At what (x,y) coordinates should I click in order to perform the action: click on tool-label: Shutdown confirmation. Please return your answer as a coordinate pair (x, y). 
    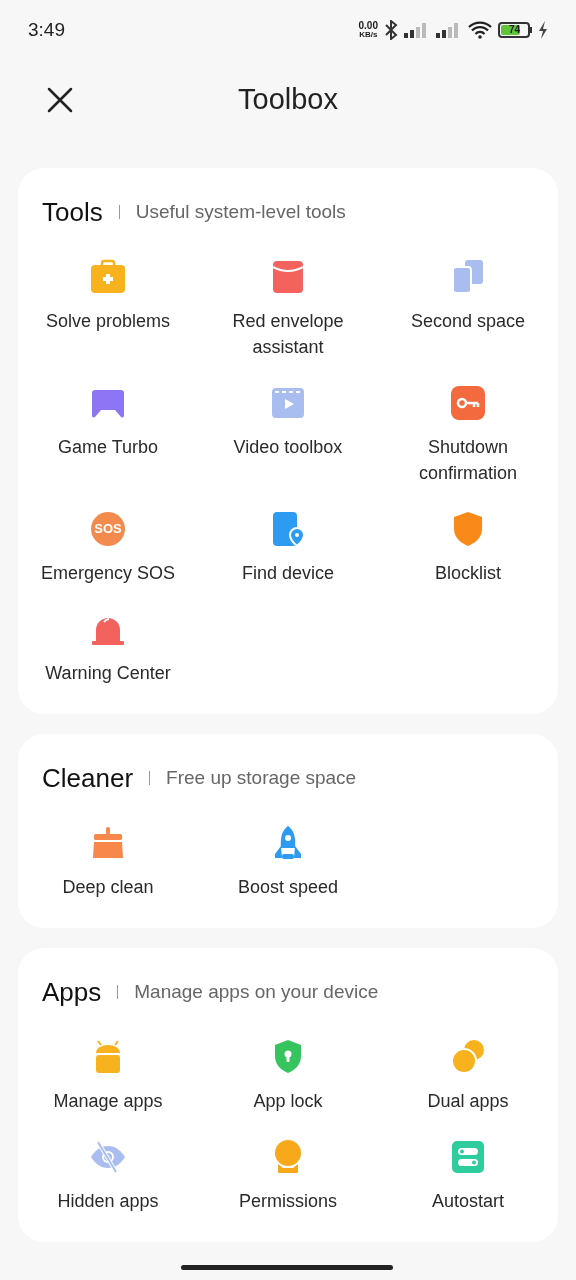
    Looking at the image, I should click on (467, 460).